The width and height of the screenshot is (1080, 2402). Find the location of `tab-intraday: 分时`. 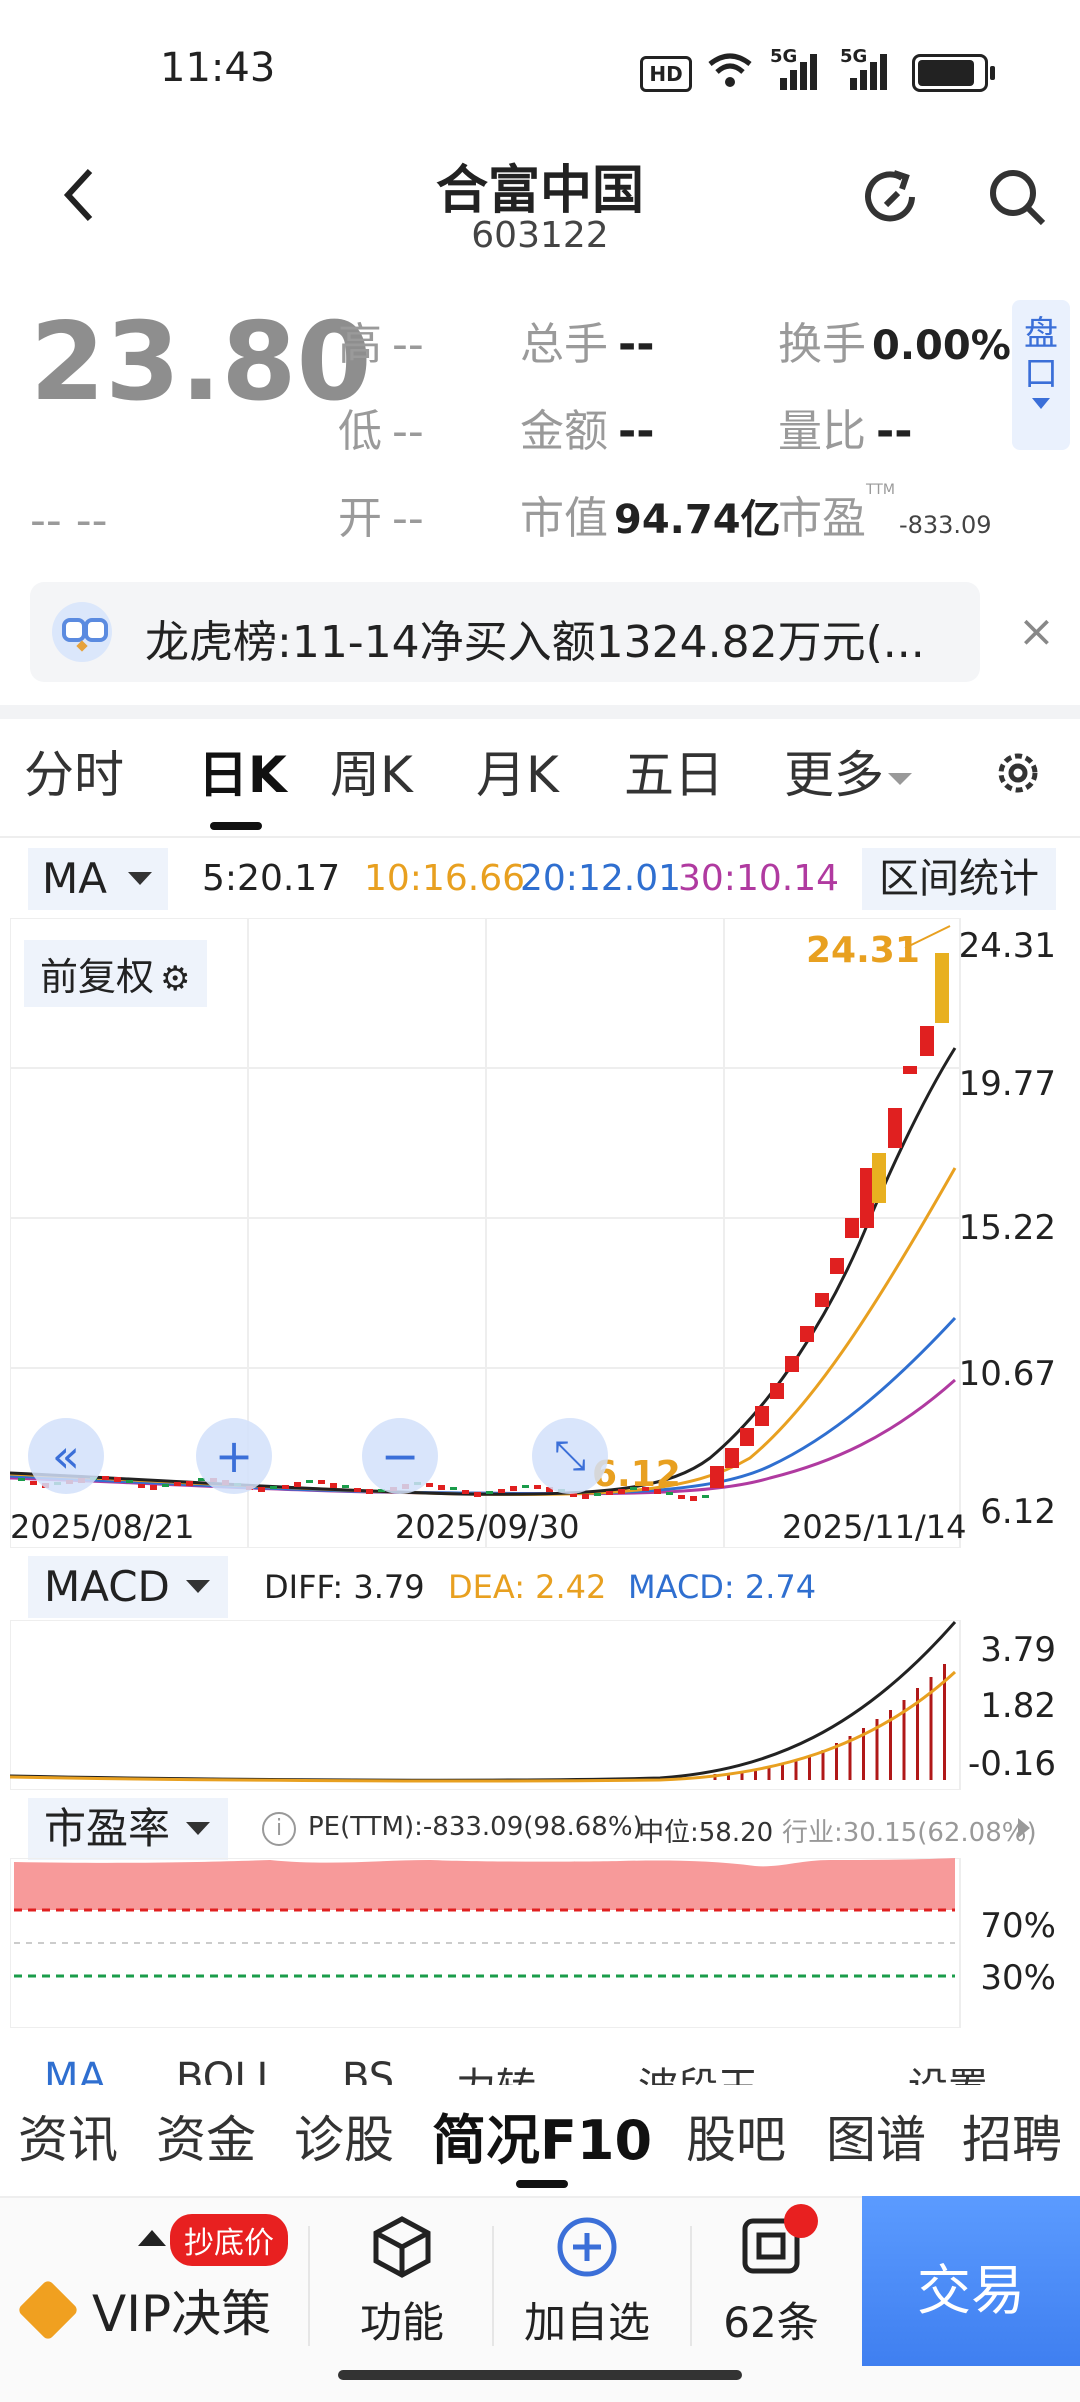

tab-intraday: 分时 is located at coordinates (74, 771).